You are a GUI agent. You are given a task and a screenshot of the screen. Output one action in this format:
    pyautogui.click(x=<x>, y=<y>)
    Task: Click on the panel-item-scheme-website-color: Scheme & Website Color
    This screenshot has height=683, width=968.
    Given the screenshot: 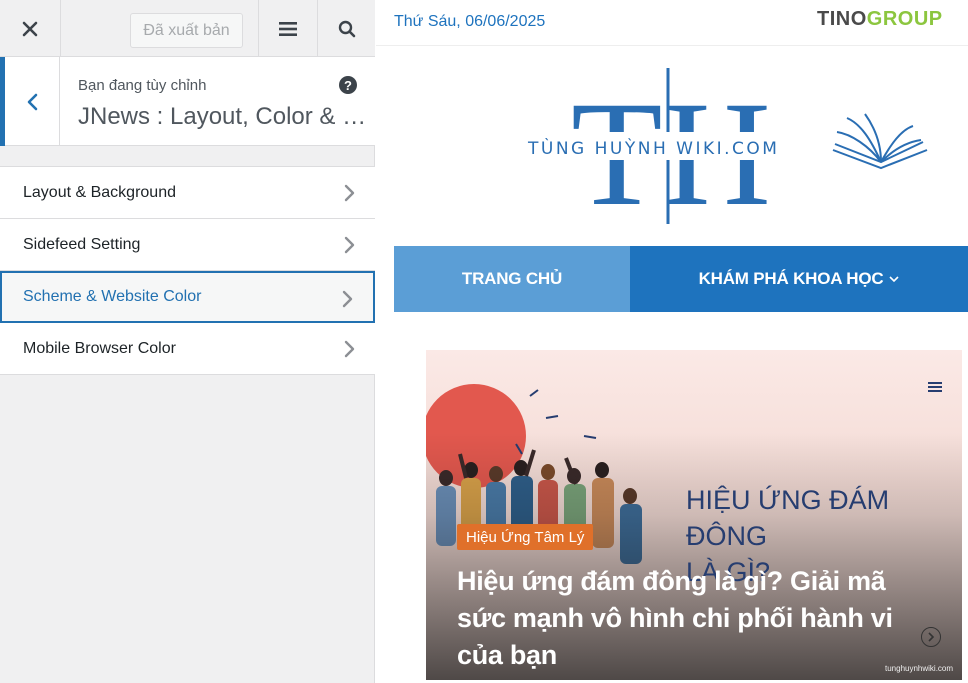 What is the action you would take?
    pyautogui.click(x=187, y=297)
    